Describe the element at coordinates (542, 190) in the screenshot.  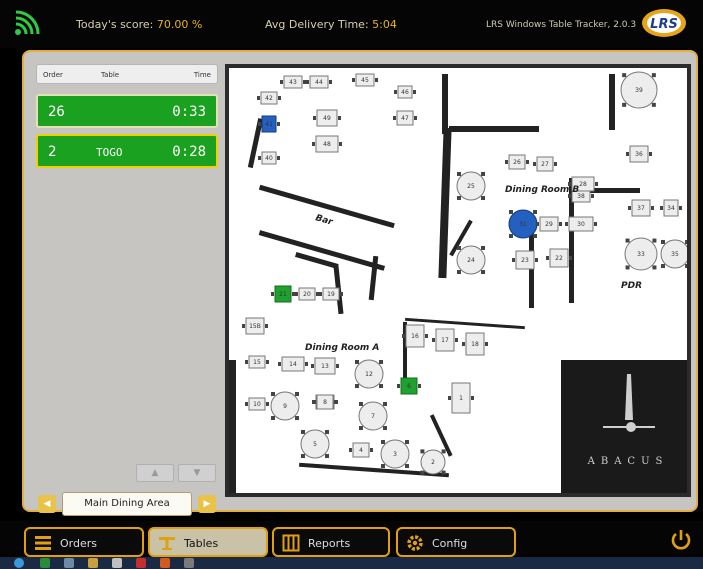
I see `room-label: Dining Room B` at that location.